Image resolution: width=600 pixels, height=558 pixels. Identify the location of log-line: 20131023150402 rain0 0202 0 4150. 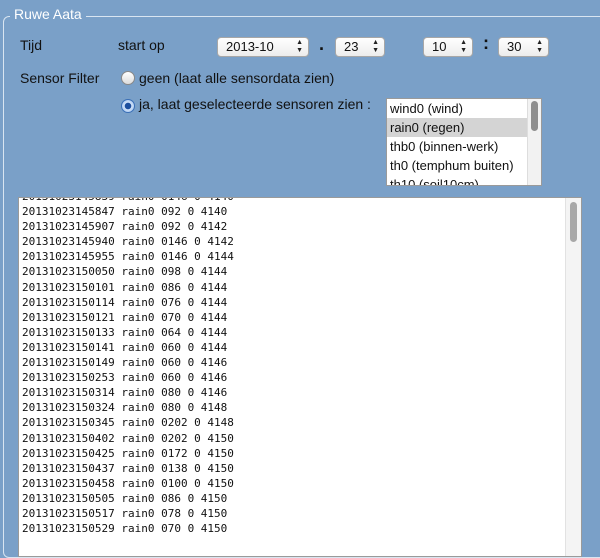
(128, 438).